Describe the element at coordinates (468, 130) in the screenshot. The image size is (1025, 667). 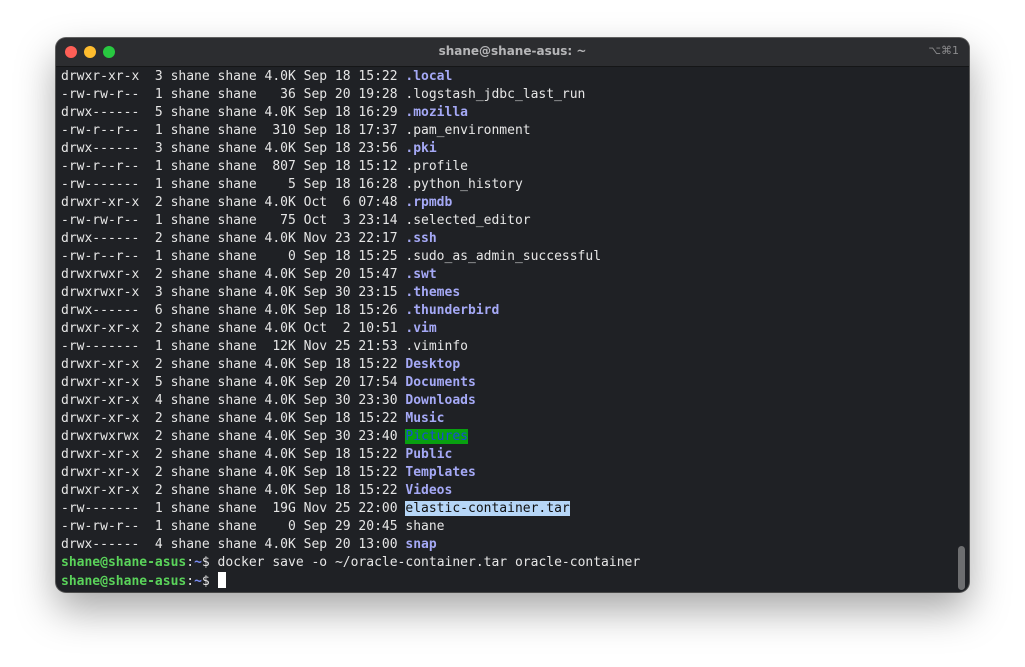
I see `file-name: .pam_environment` at that location.